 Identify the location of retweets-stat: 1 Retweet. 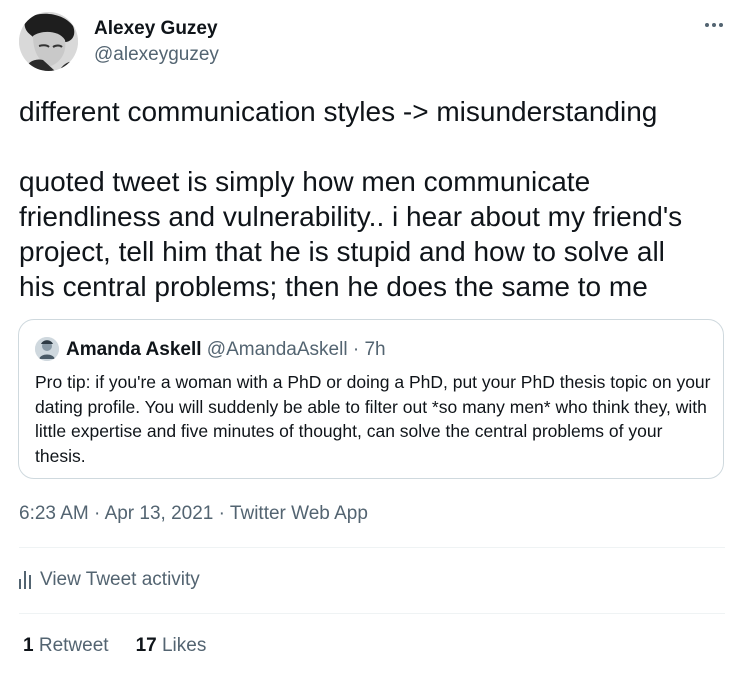
(66, 646).